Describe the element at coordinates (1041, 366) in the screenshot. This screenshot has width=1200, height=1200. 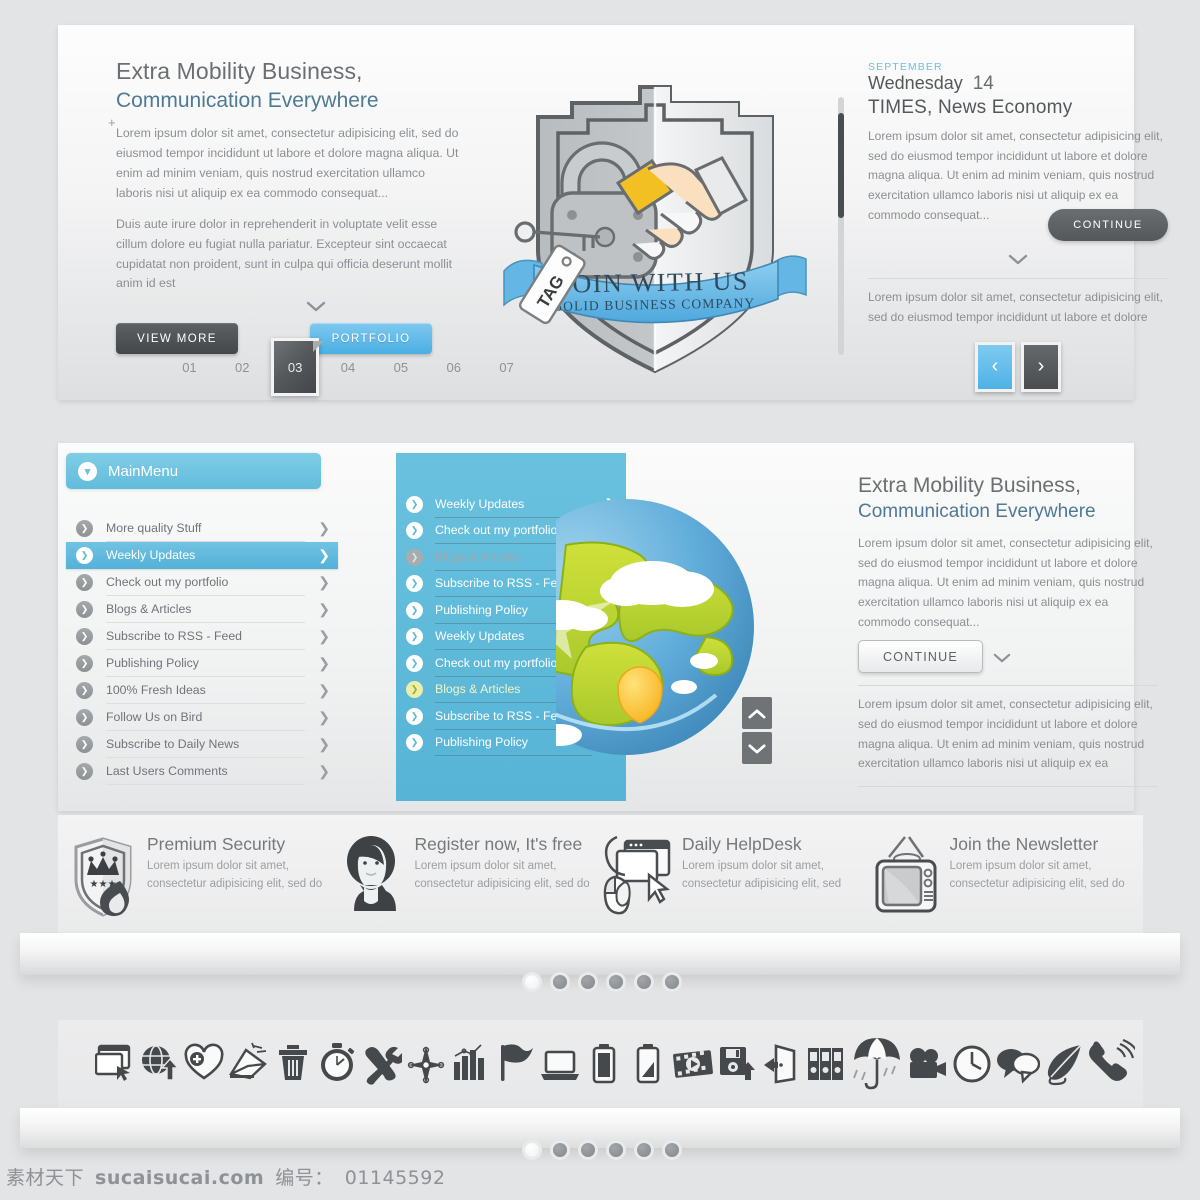
I see `next-arrow-button: ›` at that location.